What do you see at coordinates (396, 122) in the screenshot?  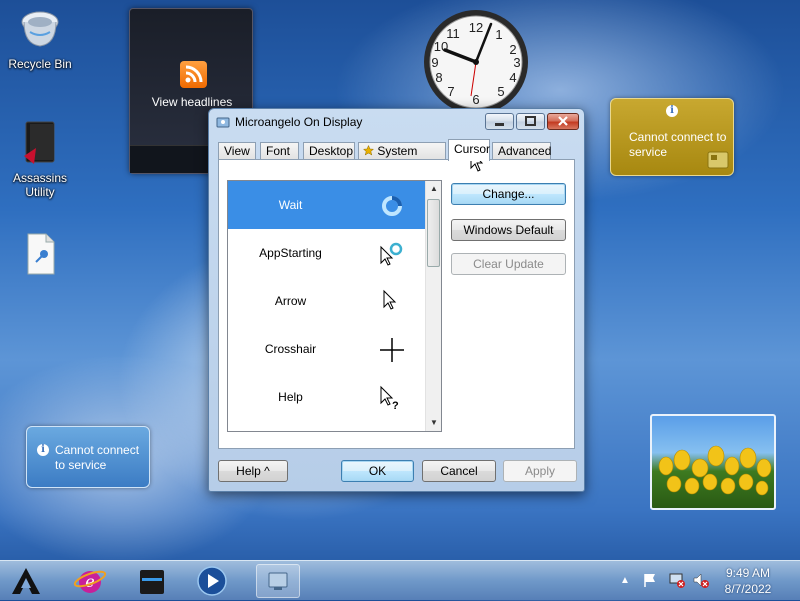 I see `dialog-titlebar: Microangelo On Display` at bounding box center [396, 122].